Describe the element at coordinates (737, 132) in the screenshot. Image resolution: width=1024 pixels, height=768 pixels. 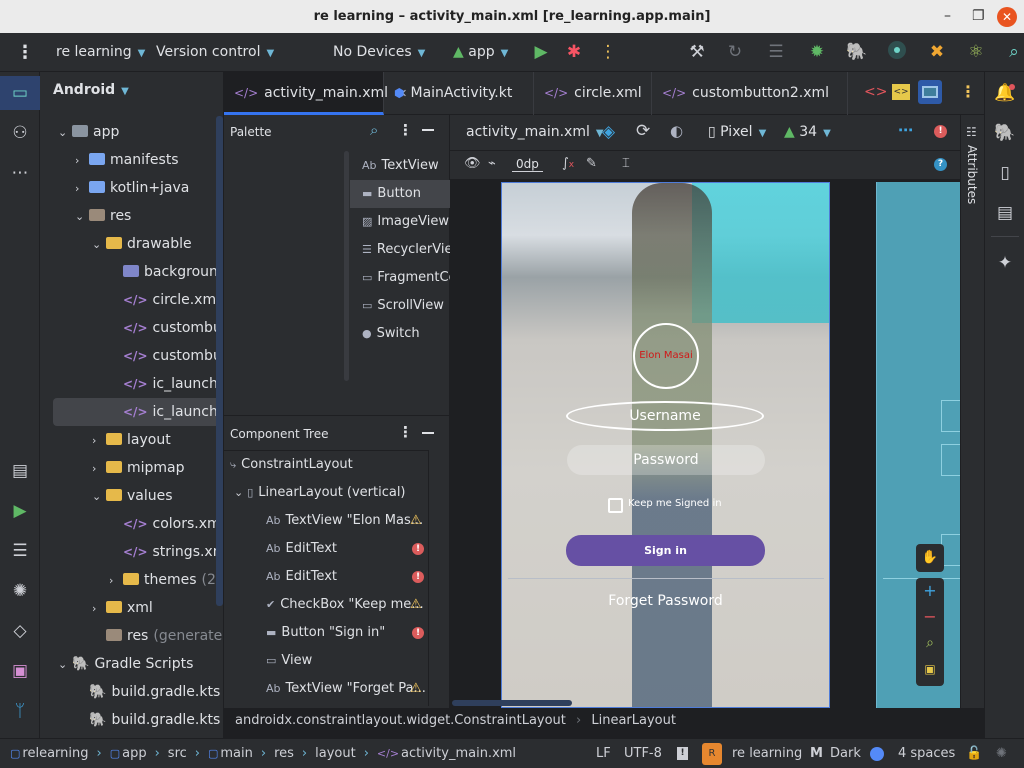
I see `device-preview-selector: ▯ Pixel ▼` at that location.